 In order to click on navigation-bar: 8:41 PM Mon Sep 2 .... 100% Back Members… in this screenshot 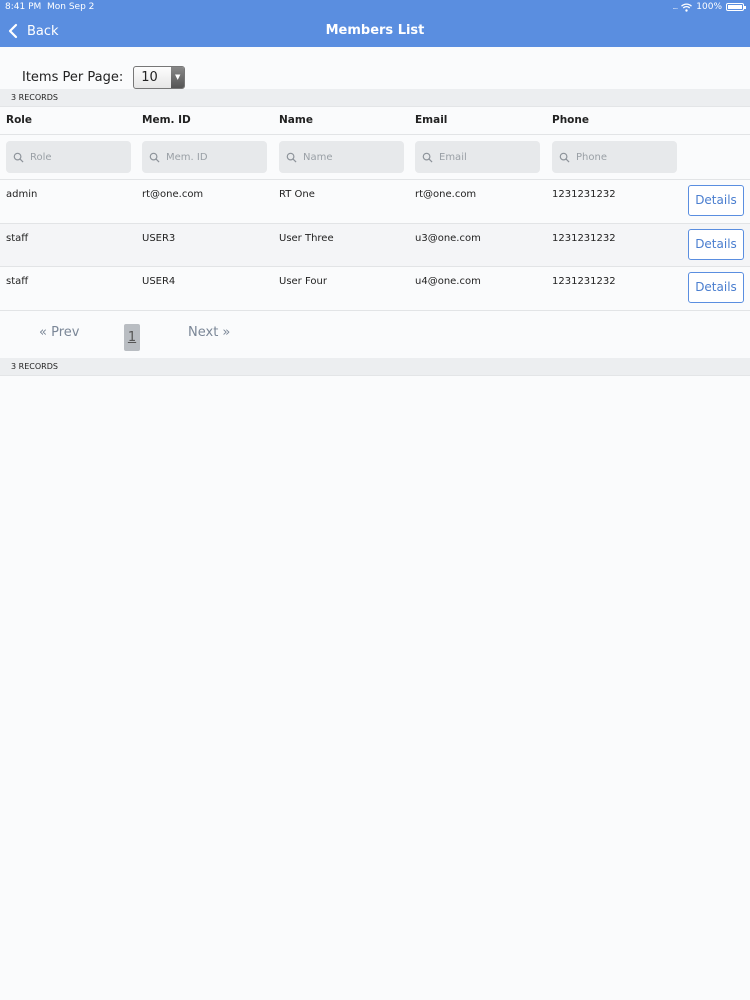, I will do `click(375, 23)`.